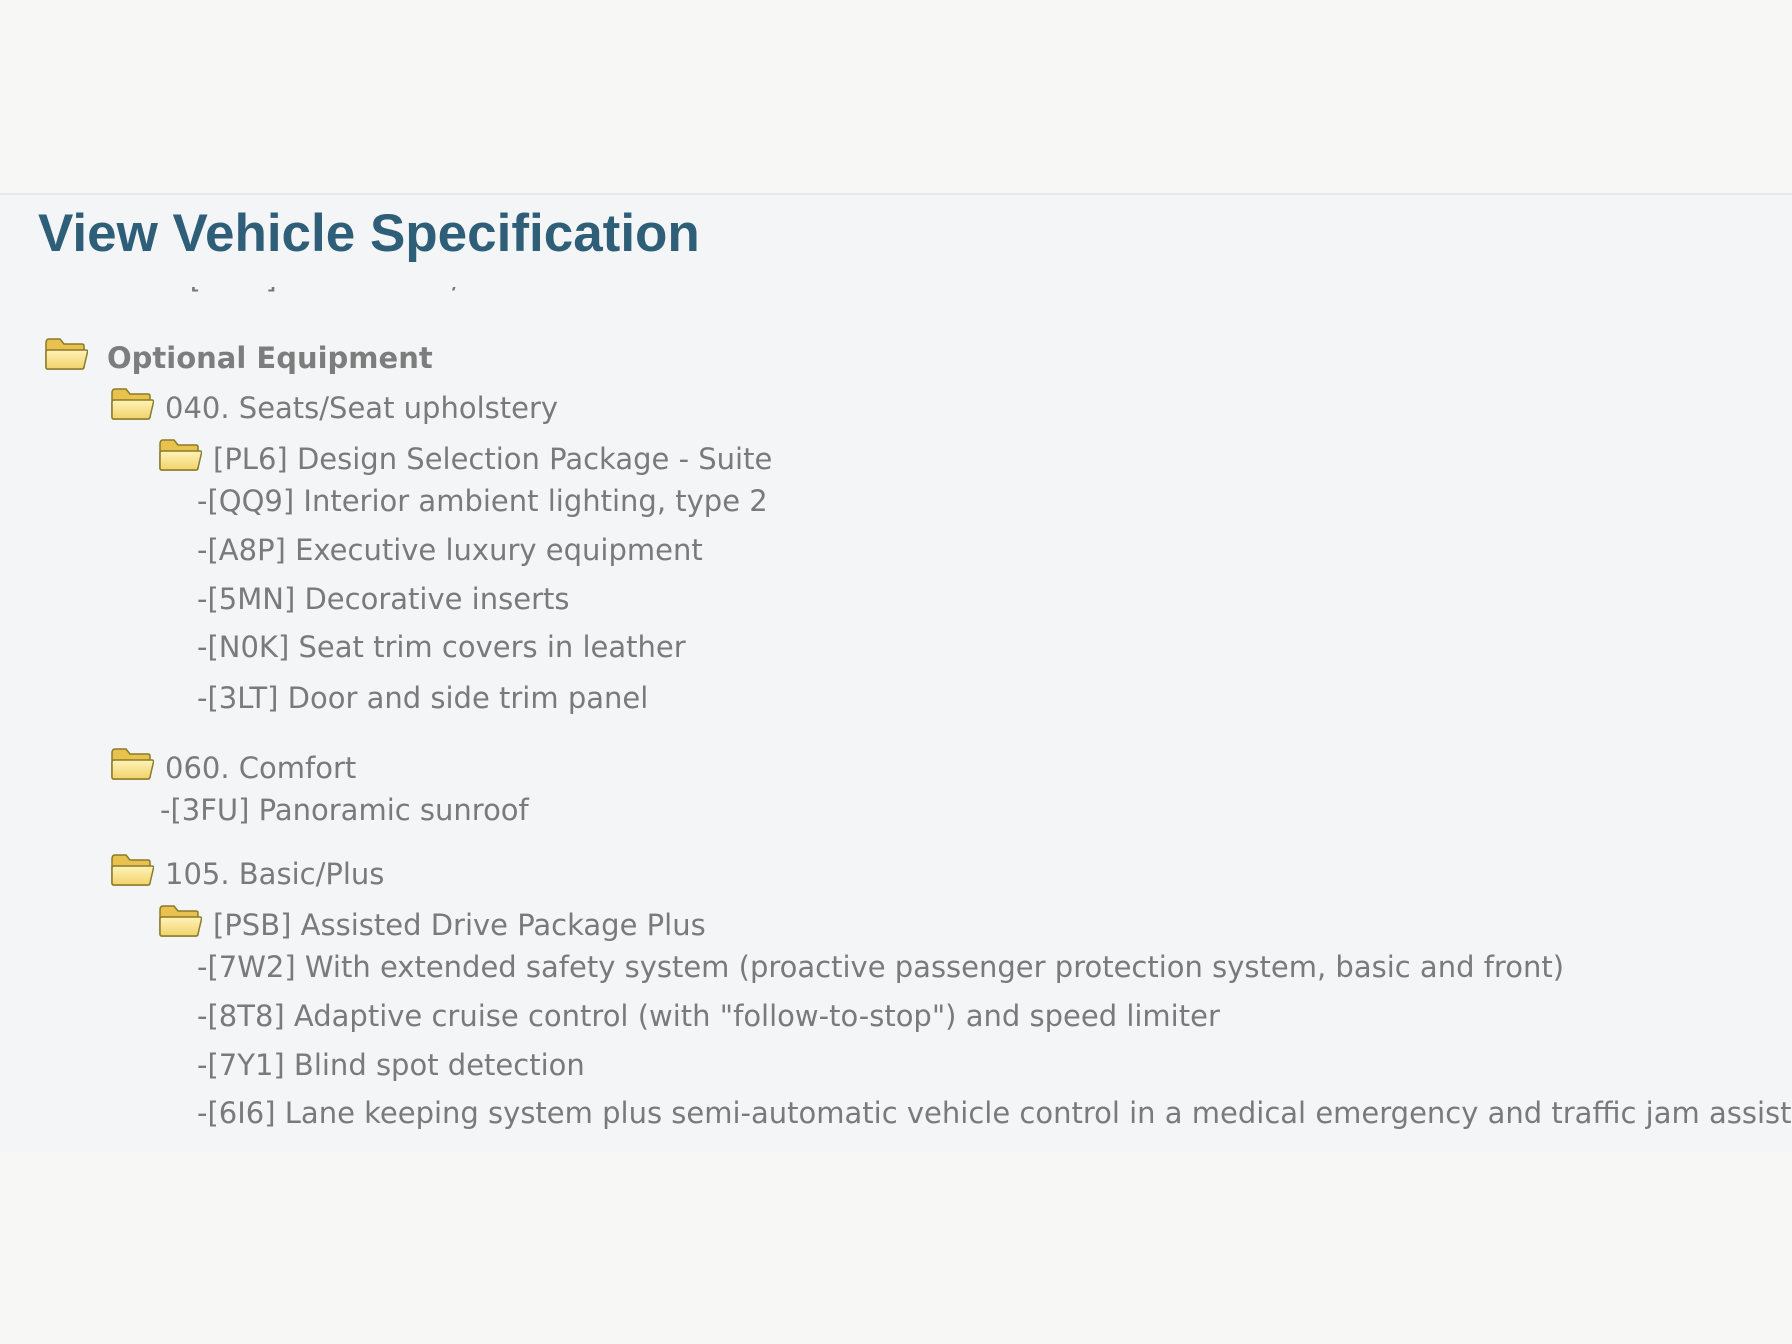 The height and width of the screenshot is (1344, 1792). I want to click on bottom-band, so click(896, 1248).